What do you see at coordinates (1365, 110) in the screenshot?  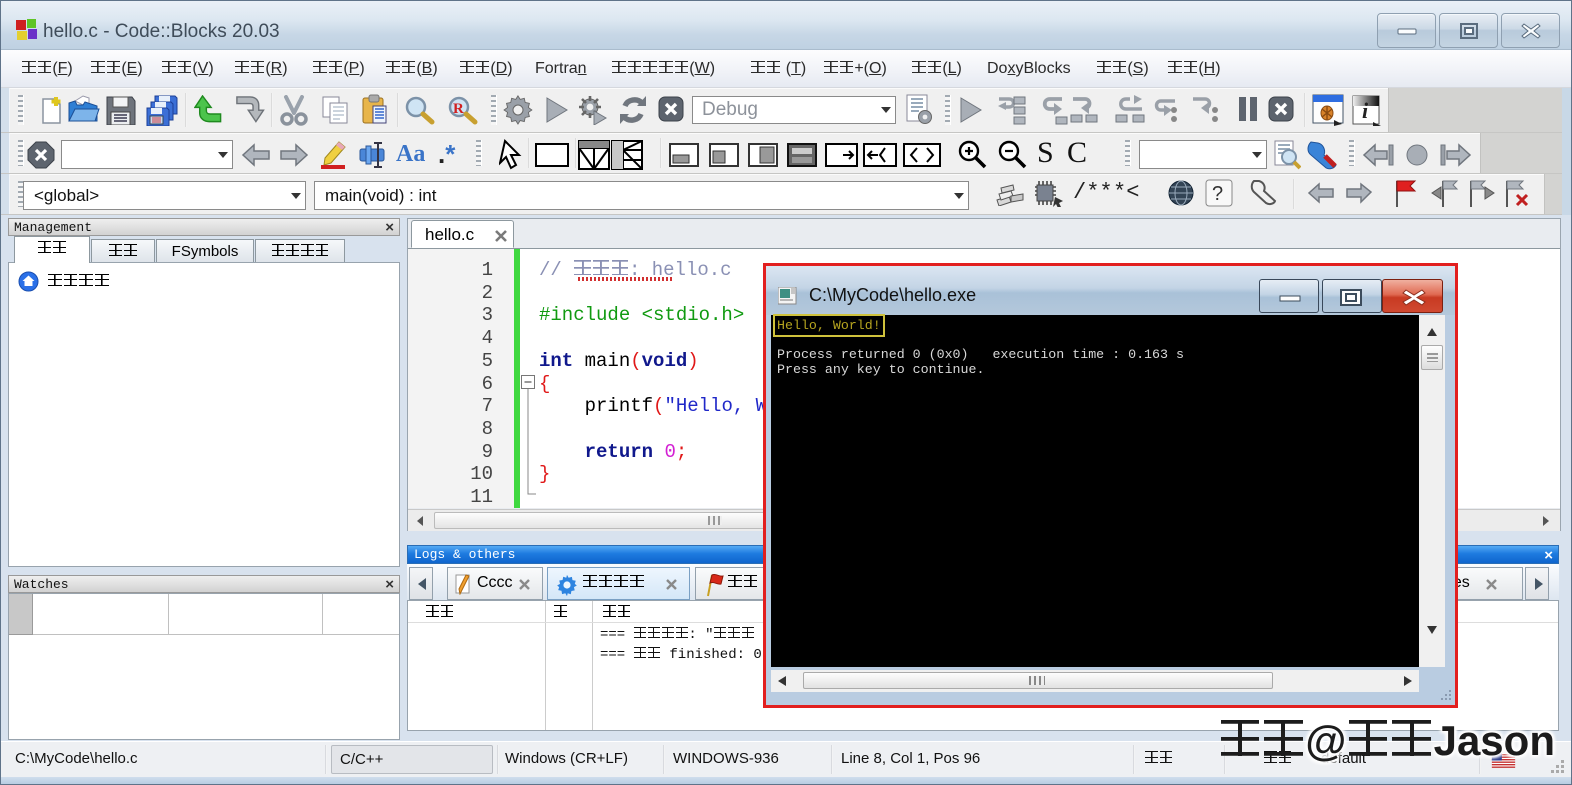 I see `svg-text: i` at bounding box center [1365, 110].